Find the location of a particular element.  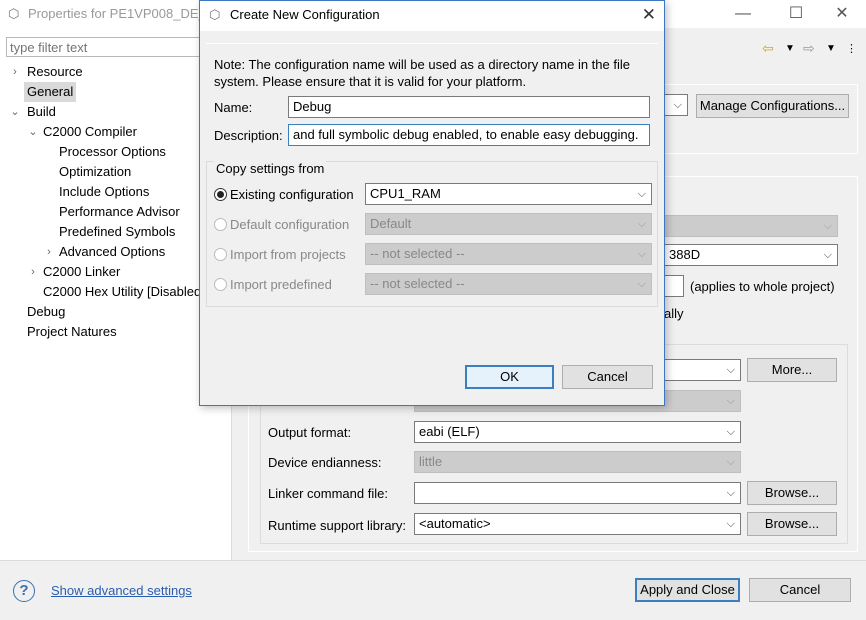

tree-item-label: General is located at coordinates (50, 91).